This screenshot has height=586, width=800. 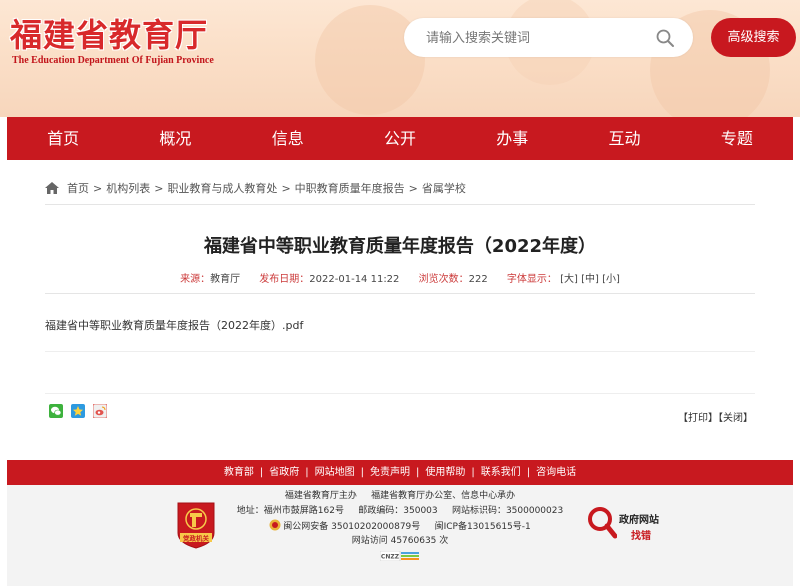 What do you see at coordinates (52, 188) in the screenshot?
I see `home-icon` at bounding box center [52, 188].